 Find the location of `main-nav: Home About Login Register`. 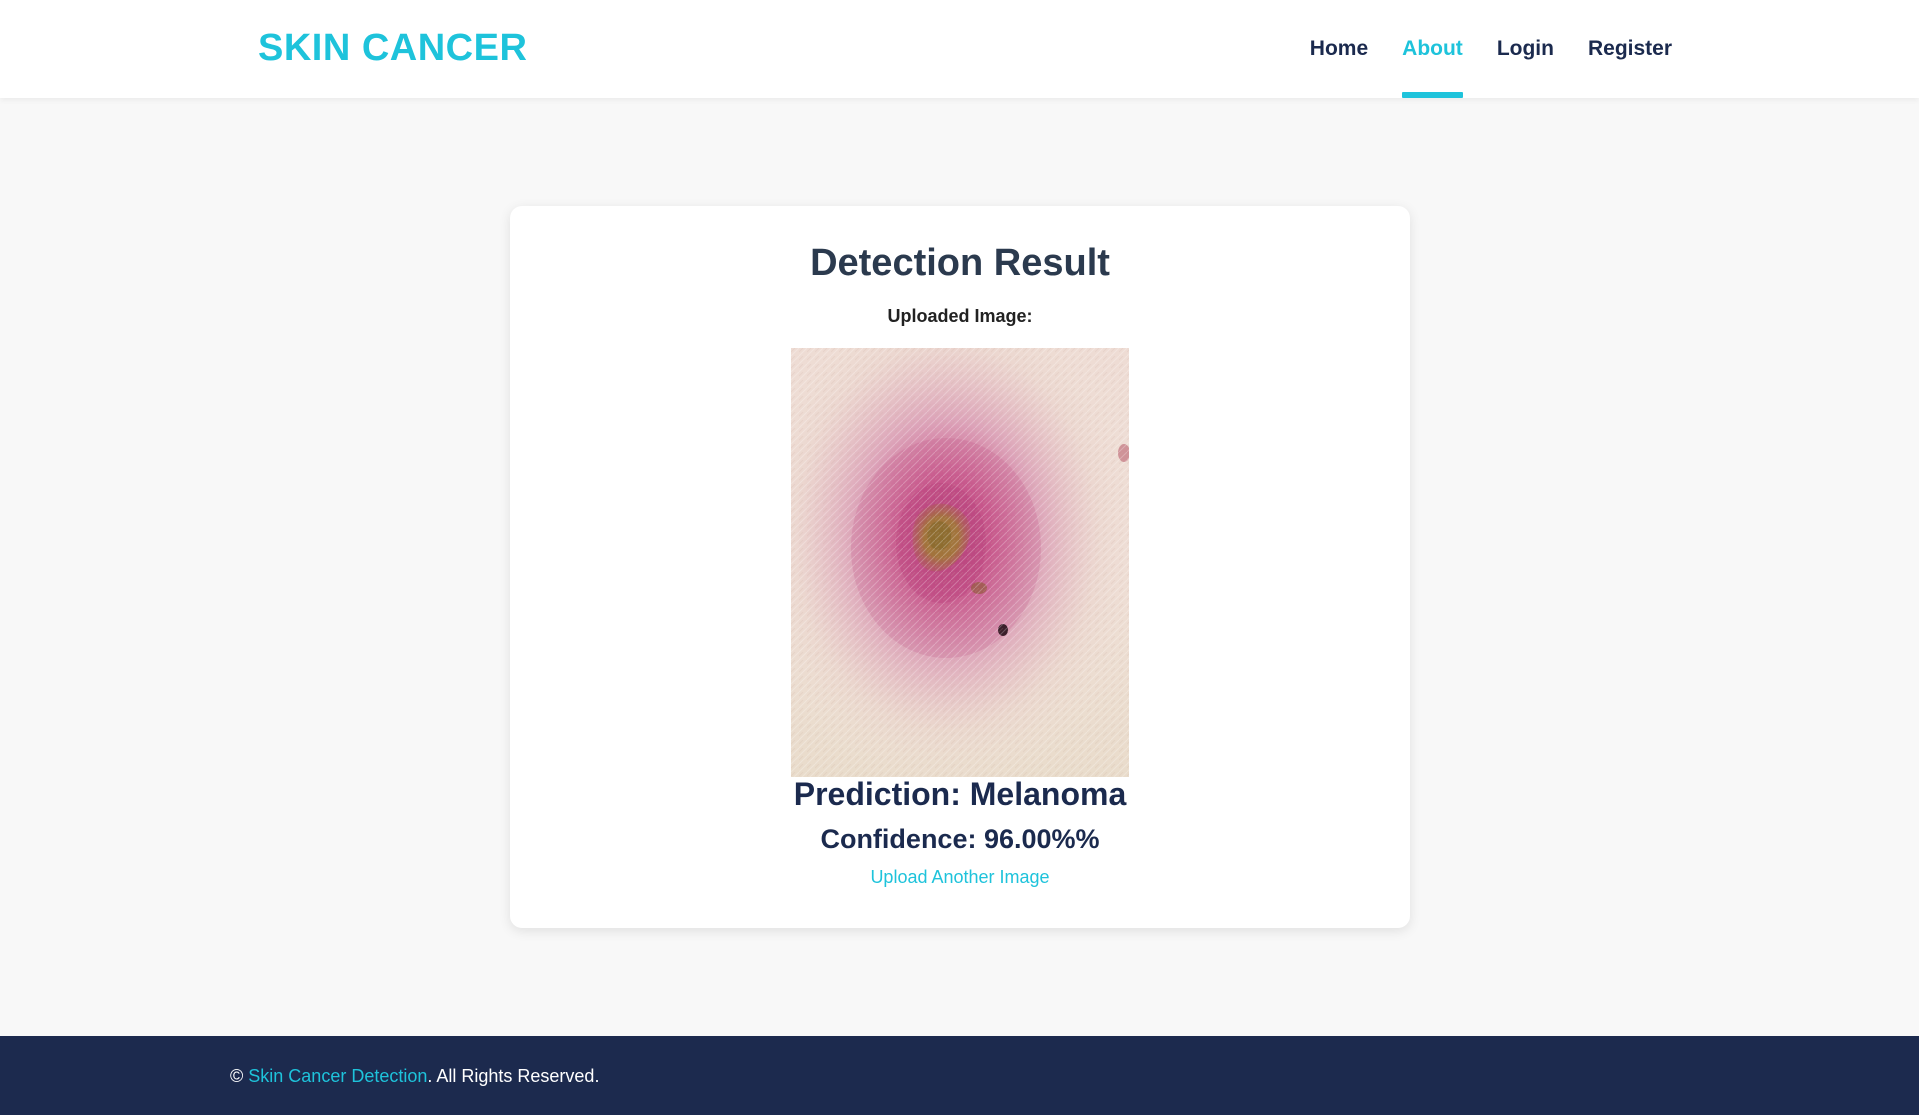

main-nav: Home About Login Register is located at coordinates (1474, 49).